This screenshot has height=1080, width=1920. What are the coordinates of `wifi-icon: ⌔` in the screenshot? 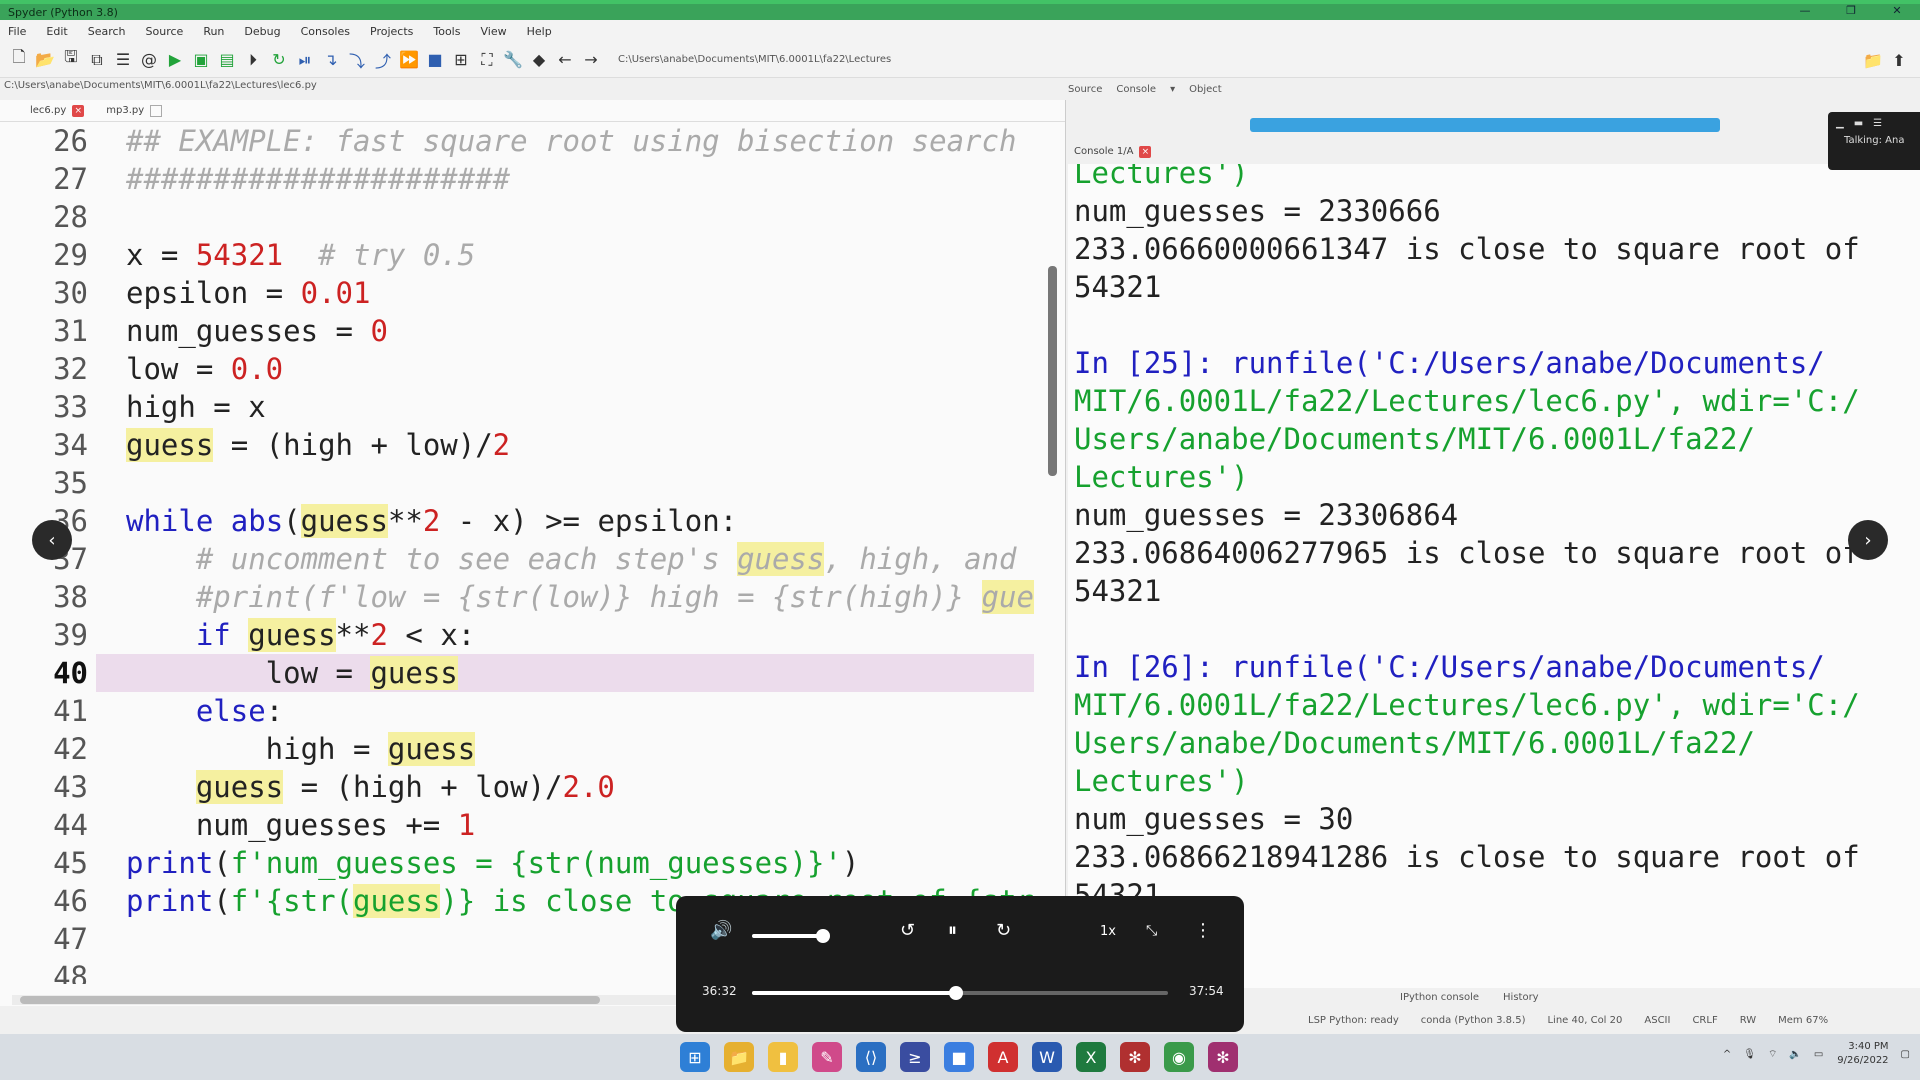 It's located at (1772, 1054).